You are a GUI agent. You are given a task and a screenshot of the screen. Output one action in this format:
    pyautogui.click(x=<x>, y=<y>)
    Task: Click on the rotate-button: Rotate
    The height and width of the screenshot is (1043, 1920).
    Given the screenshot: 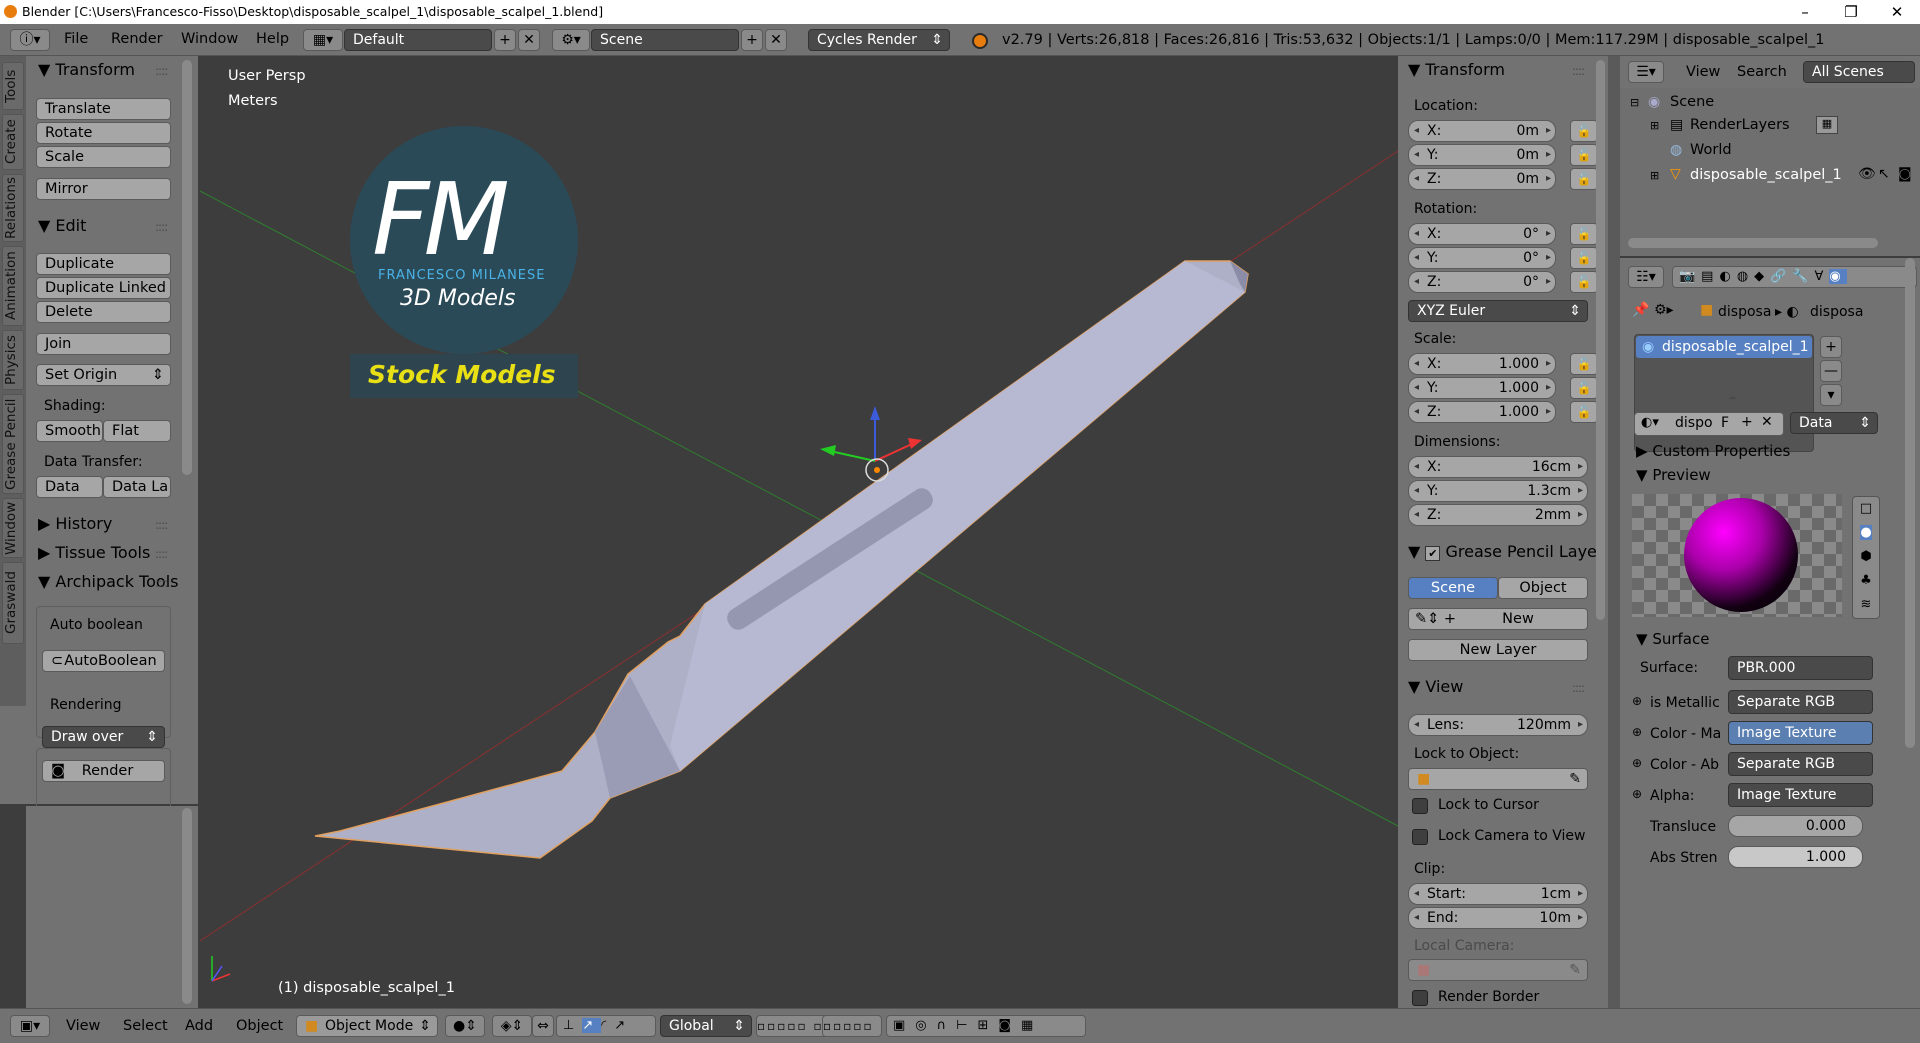 What is the action you would take?
    pyautogui.click(x=103, y=133)
    